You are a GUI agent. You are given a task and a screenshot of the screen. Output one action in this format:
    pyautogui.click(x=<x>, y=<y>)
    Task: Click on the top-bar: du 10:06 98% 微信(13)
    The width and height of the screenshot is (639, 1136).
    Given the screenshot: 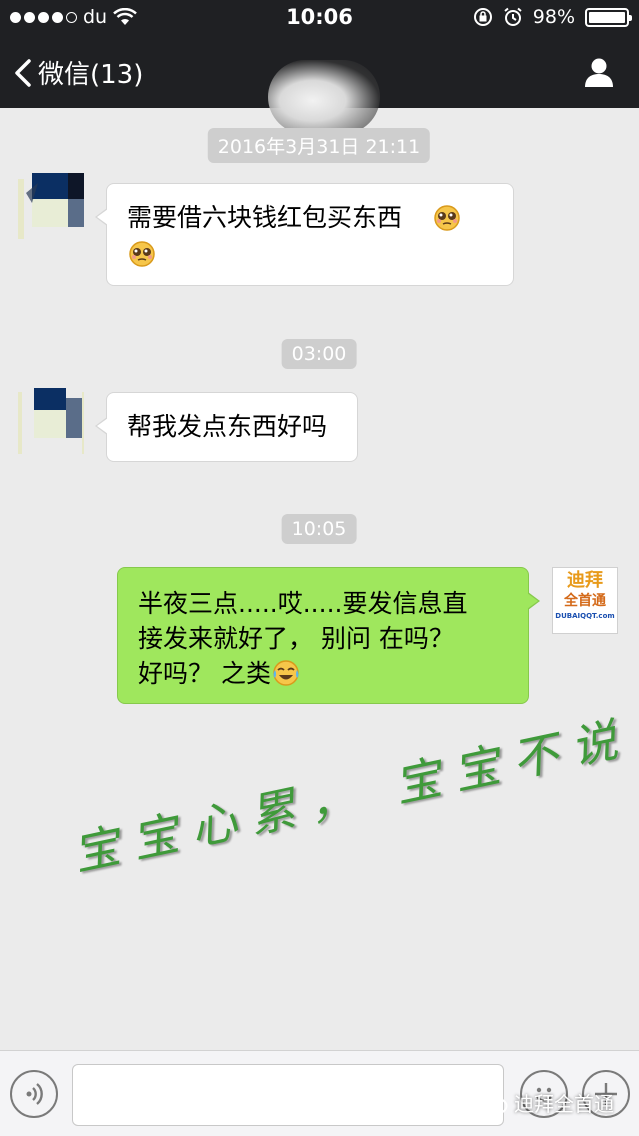 What is the action you would take?
    pyautogui.click(x=319, y=67)
    